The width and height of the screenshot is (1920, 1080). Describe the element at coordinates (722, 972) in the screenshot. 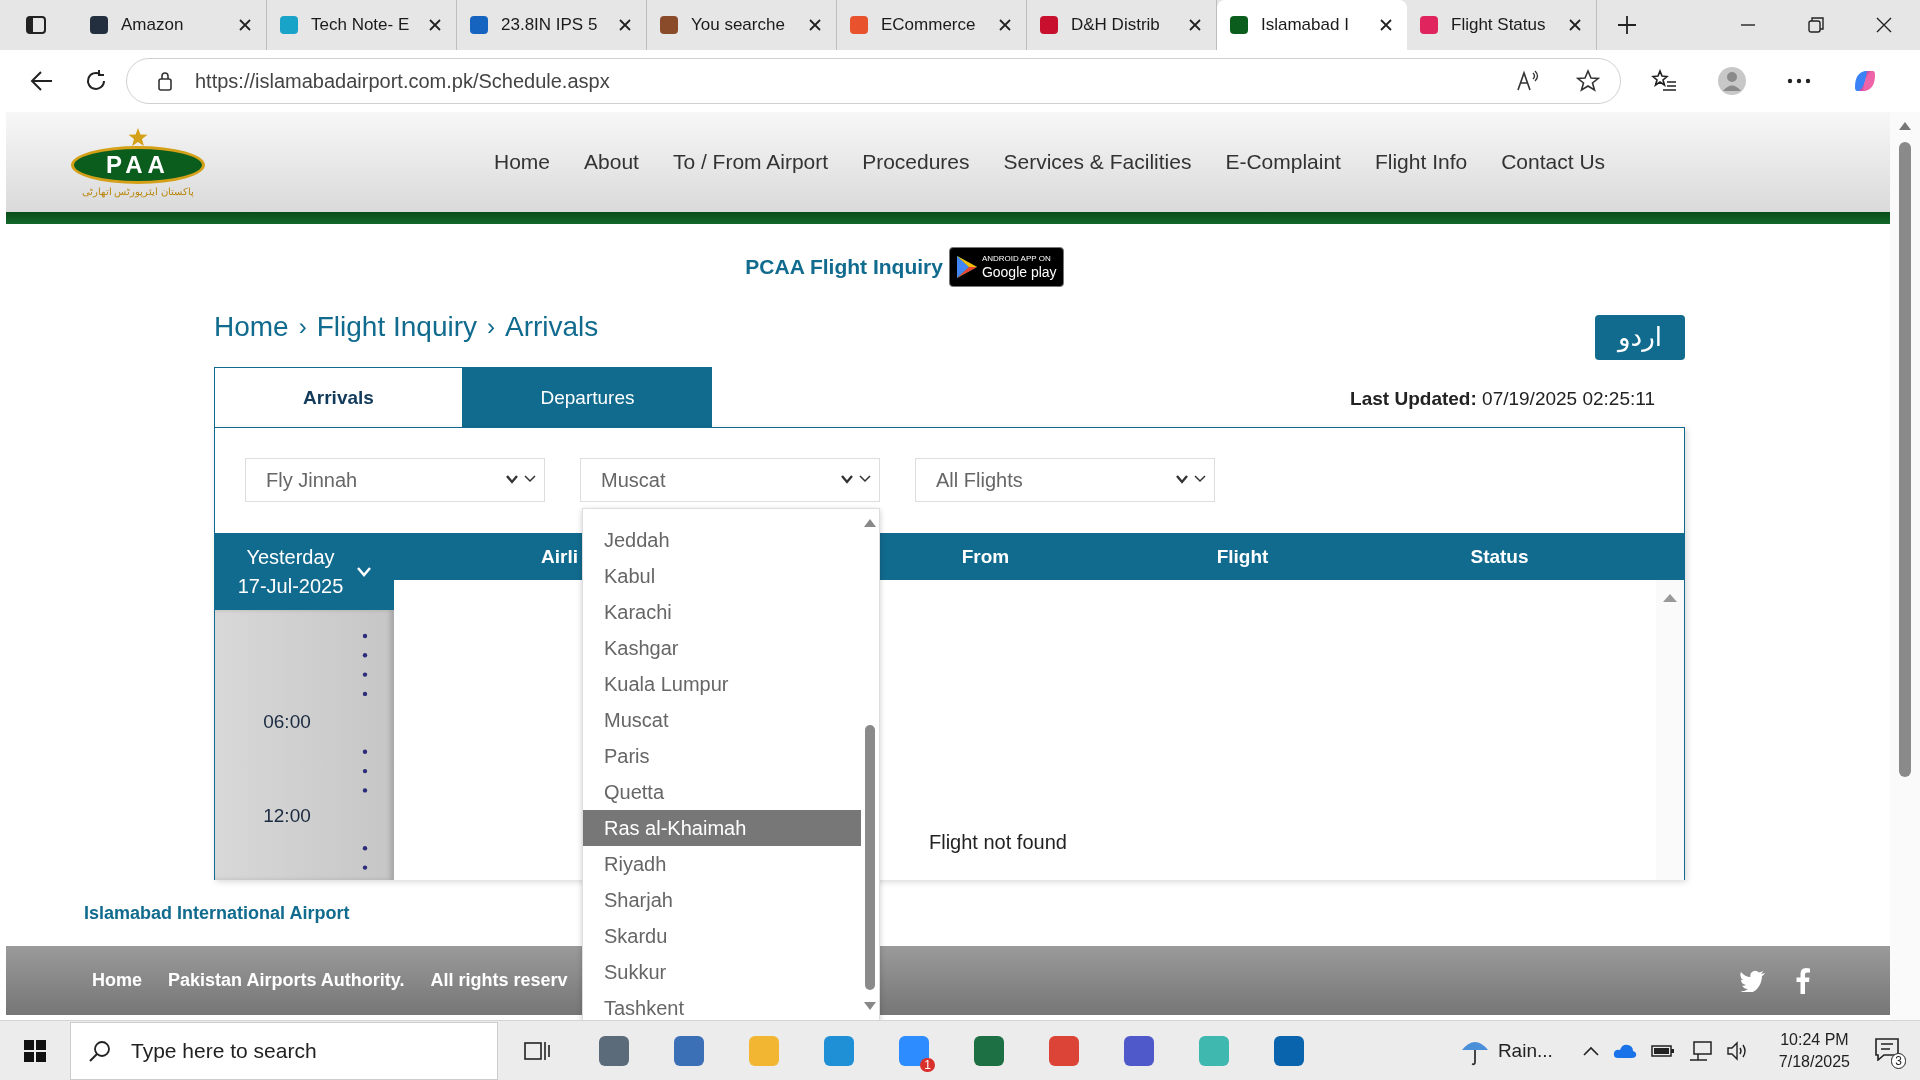

I see `dropdown-option: Sukkur` at that location.